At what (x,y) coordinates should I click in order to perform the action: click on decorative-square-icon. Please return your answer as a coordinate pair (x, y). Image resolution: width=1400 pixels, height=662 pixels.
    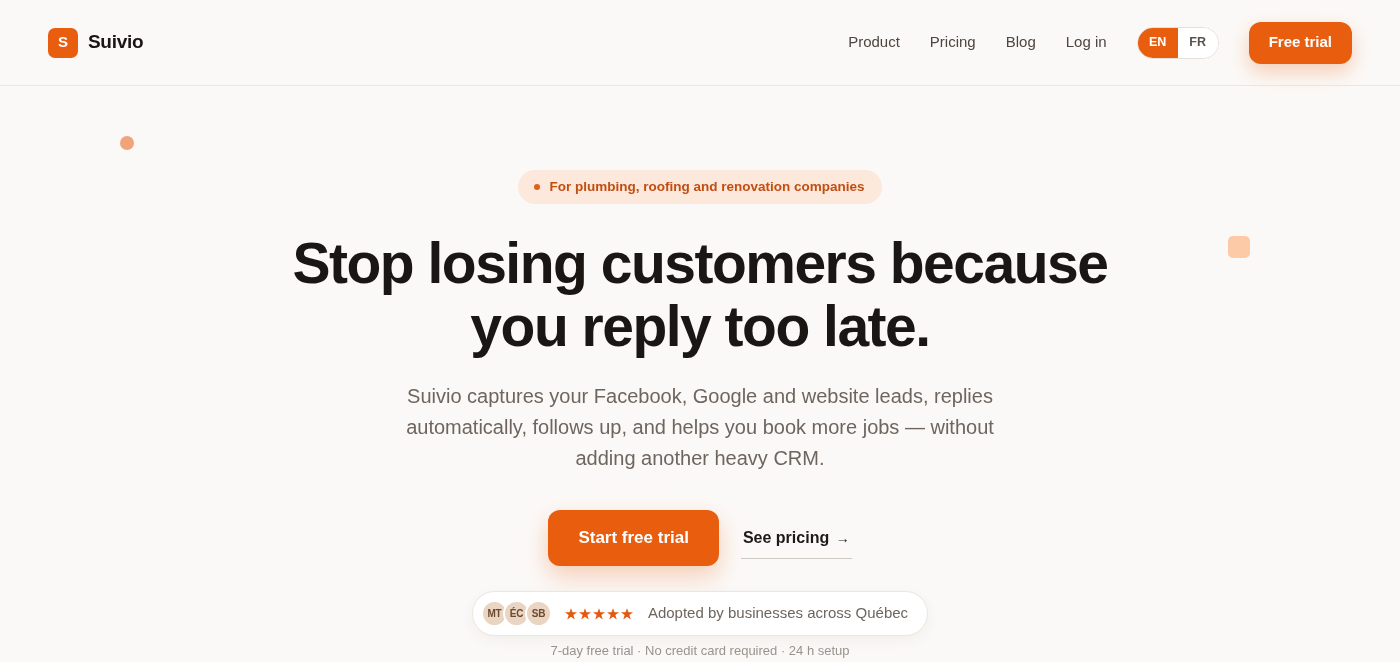
    Looking at the image, I should click on (1239, 247).